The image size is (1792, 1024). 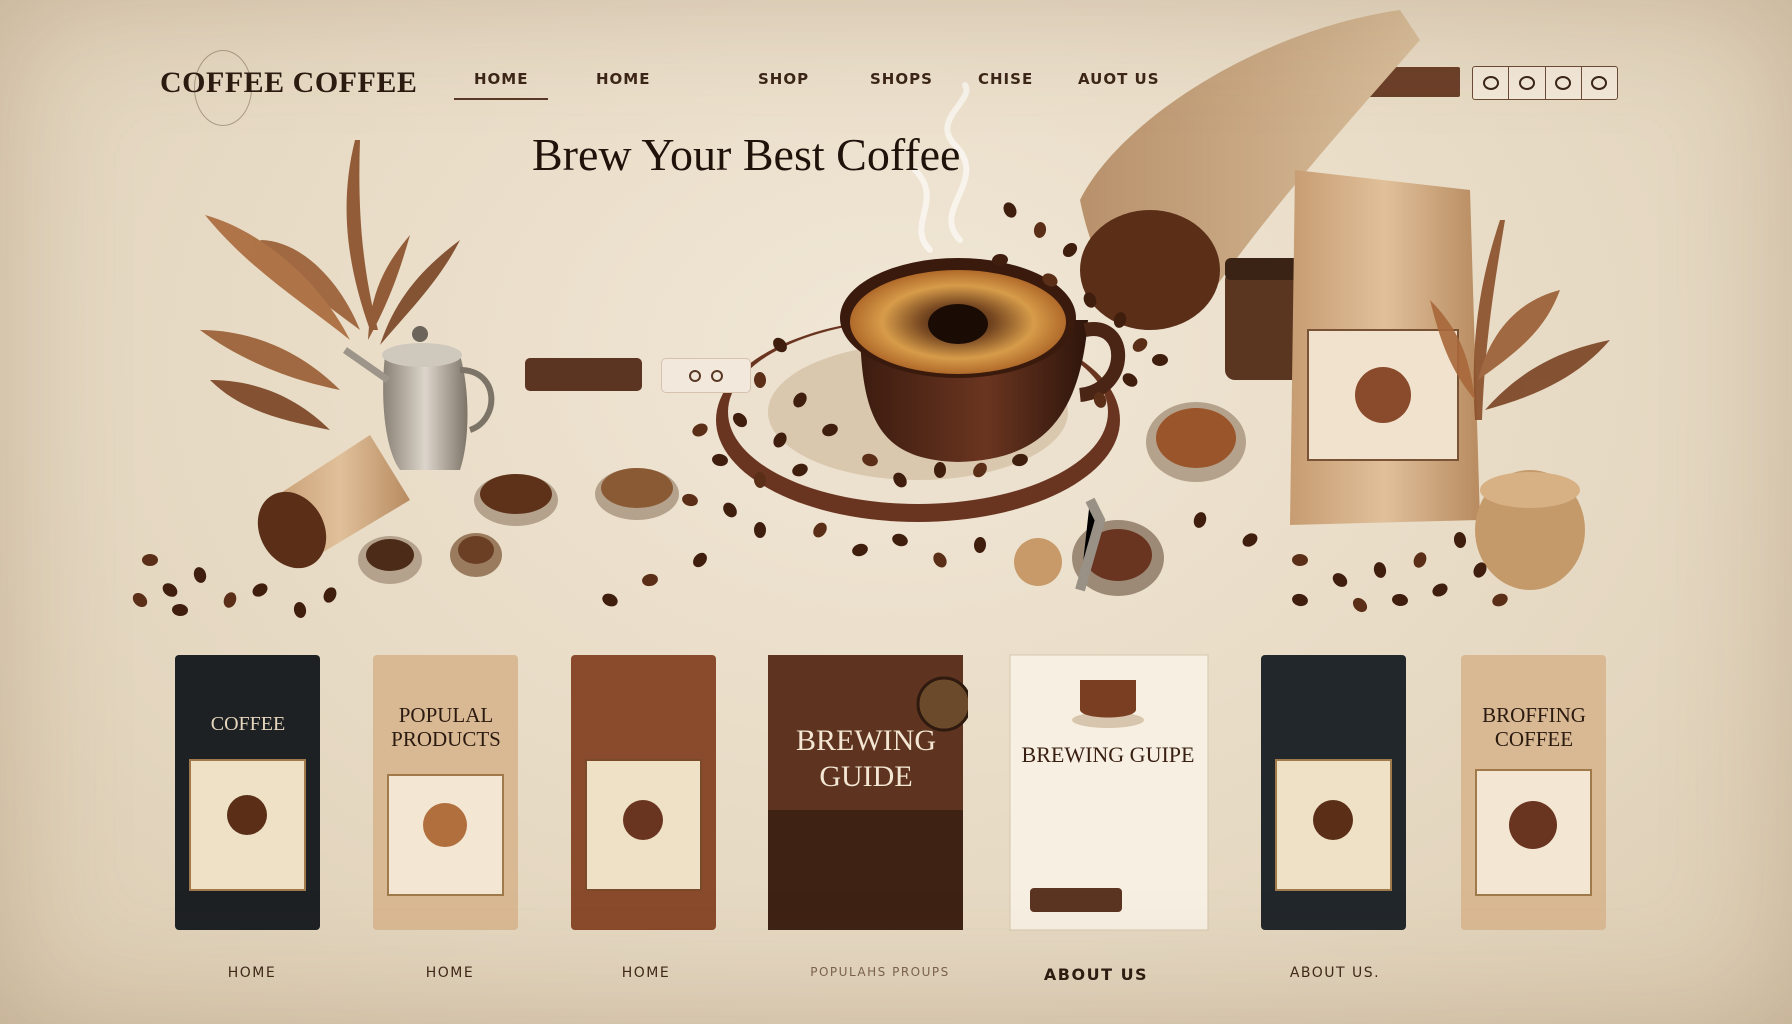 What do you see at coordinates (746, 154) in the screenshot?
I see `hero-title: Brew Your Best Coffee` at bounding box center [746, 154].